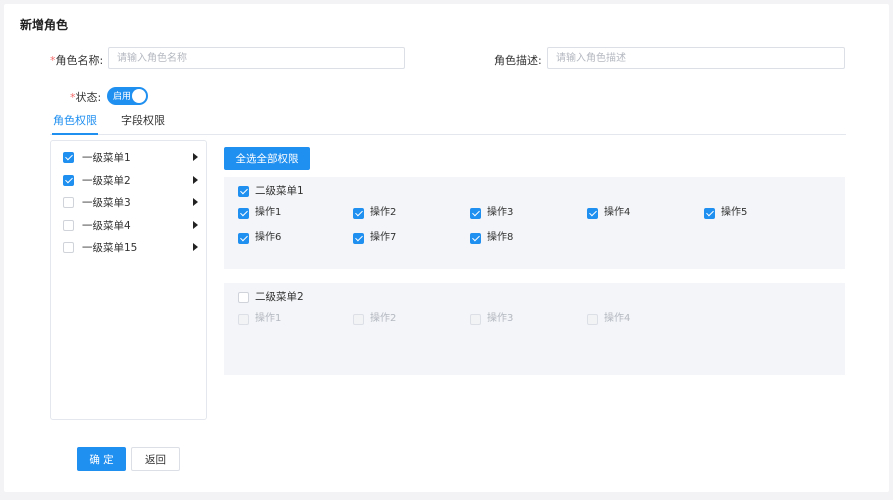  I want to click on action-item-label: 操作8, so click(500, 237).